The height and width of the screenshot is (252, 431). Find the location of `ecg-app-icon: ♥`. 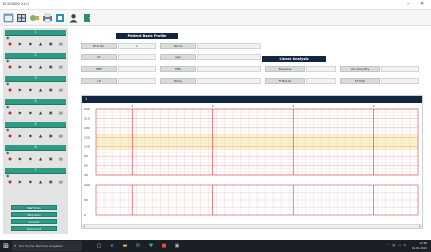

ecg-app-icon: ♥ is located at coordinates (151, 246).